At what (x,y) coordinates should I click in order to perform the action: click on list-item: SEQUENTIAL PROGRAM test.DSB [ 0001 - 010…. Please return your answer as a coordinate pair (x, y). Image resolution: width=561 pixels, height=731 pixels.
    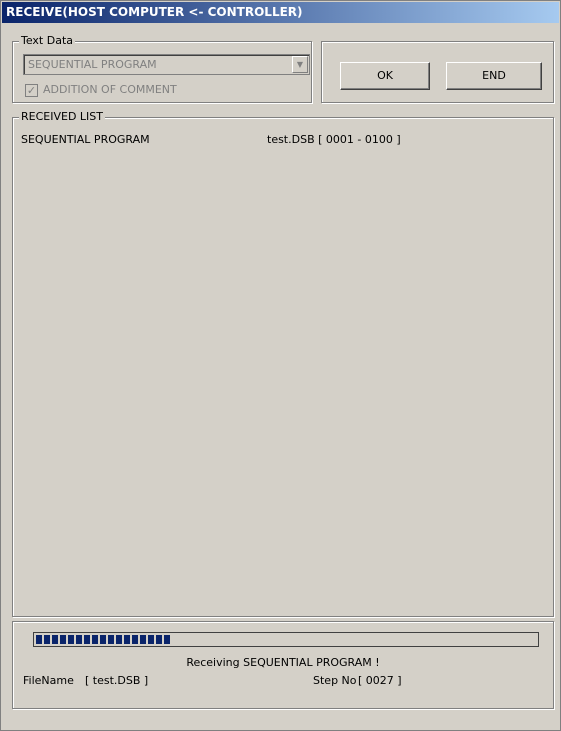
    Looking at the image, I should click on (281, 140).